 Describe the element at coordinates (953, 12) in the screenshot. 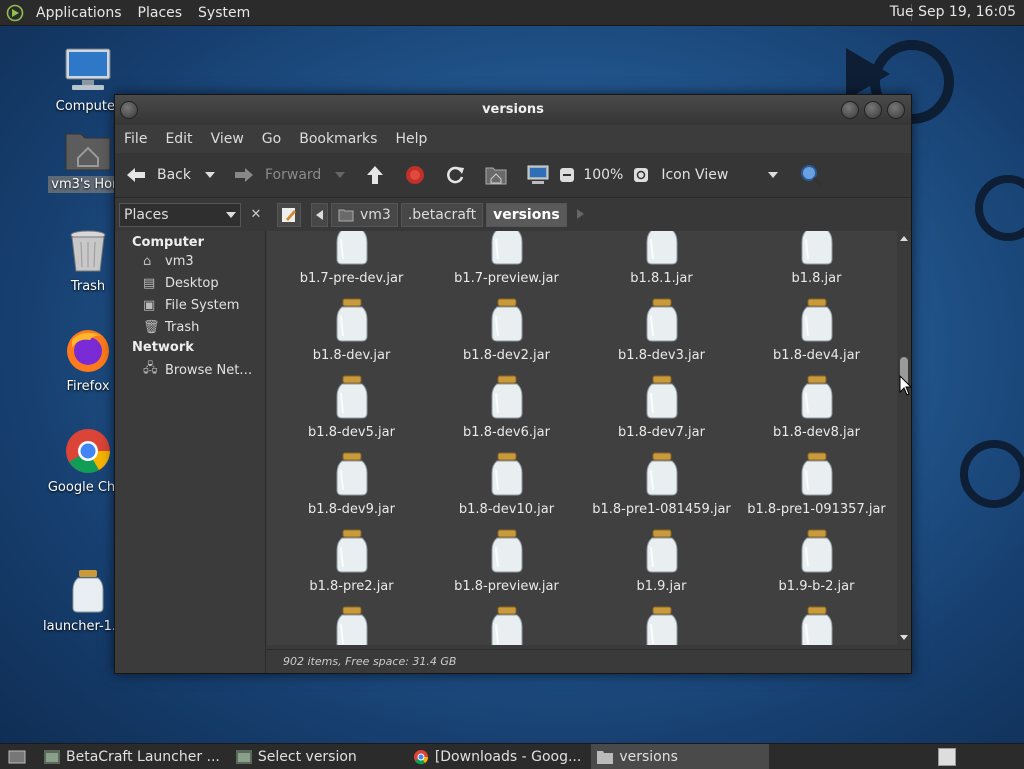

I see `clock: Tue Sep 19, 16:05` at that location.